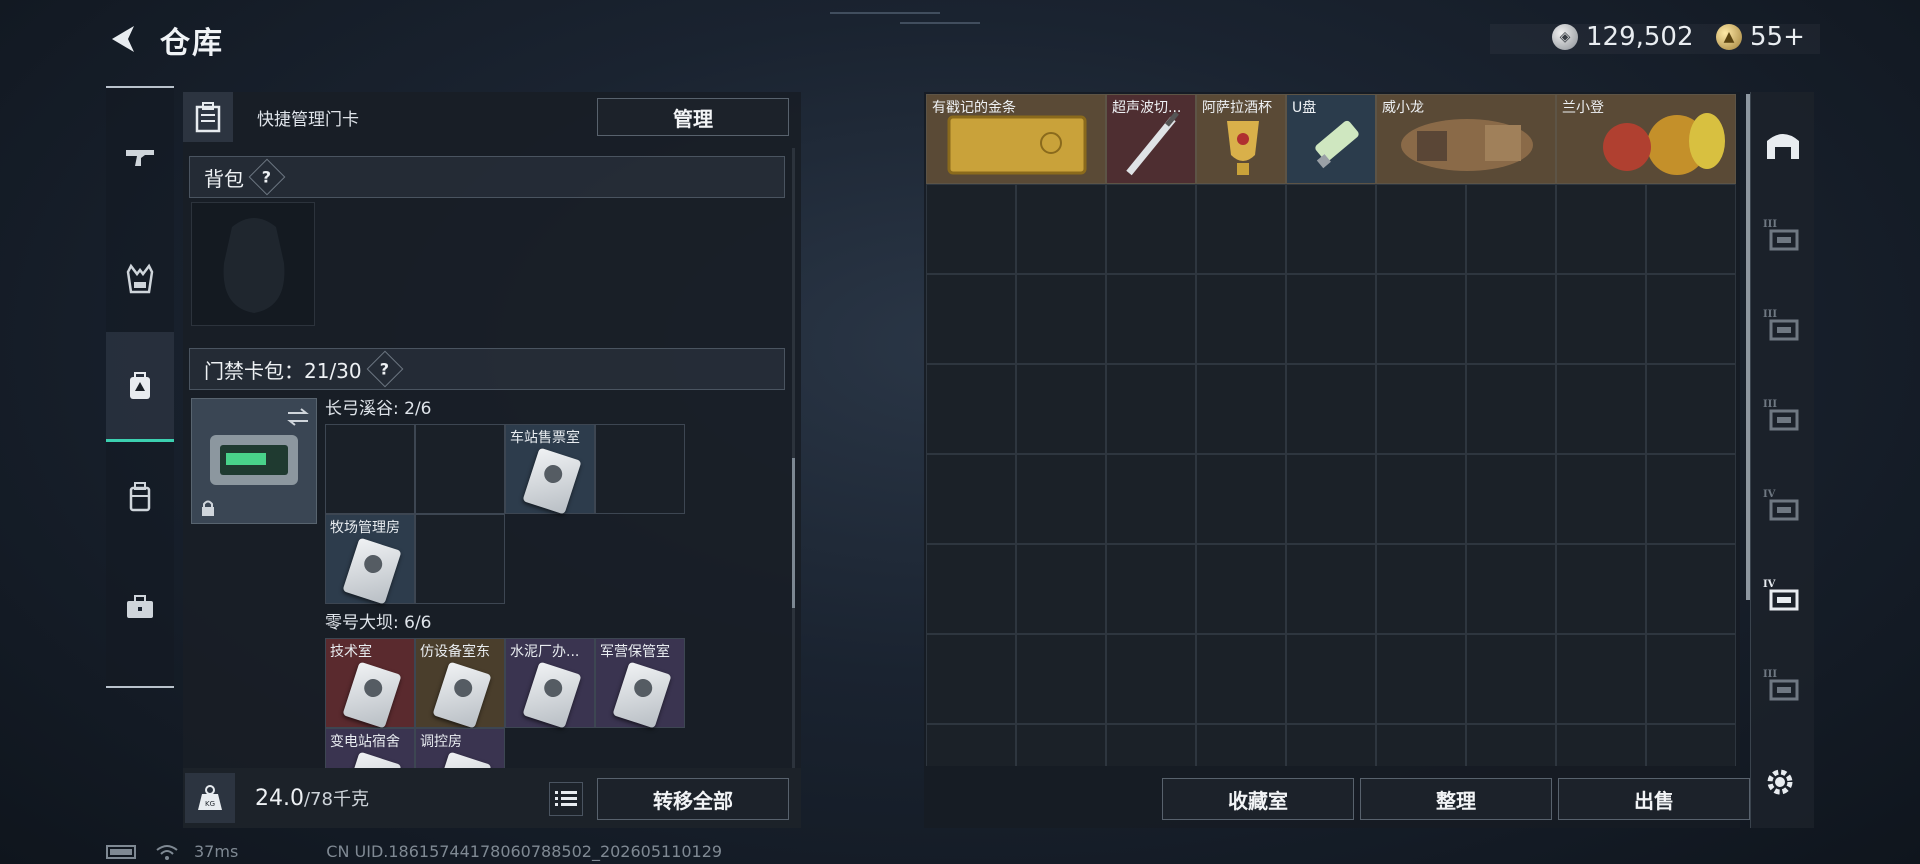  Describe the element at coordinates (1760, 37) in the screenshot. I see `gold-currency: ▲ 55+` at that location.